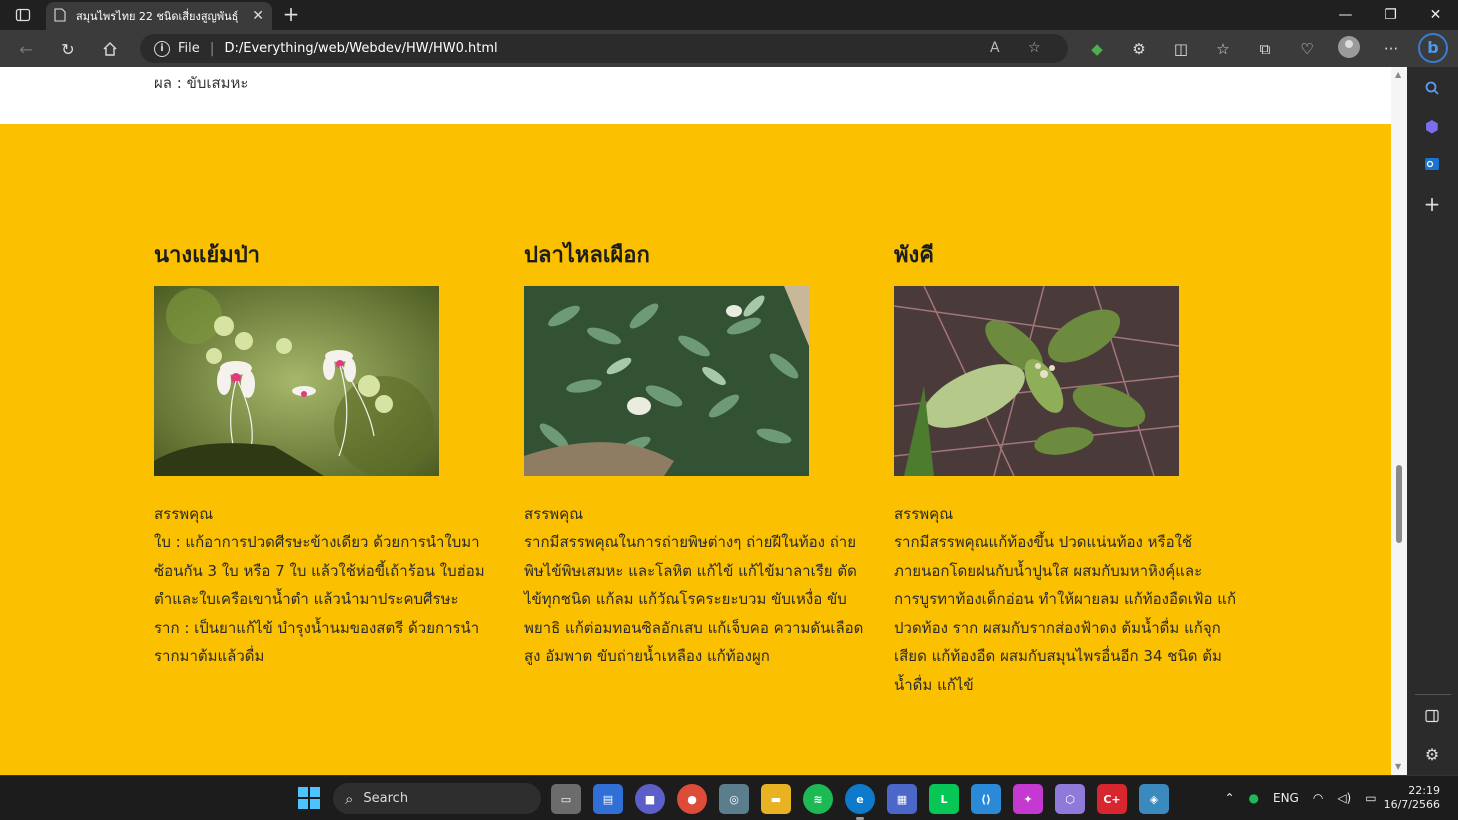 This screenshot has height=820, width=1458. What do you see at coordinates (1399, 421) in the screenshot?
I see `page-scrollbar: ▲ ▼` at bounding box center [1399, 421].